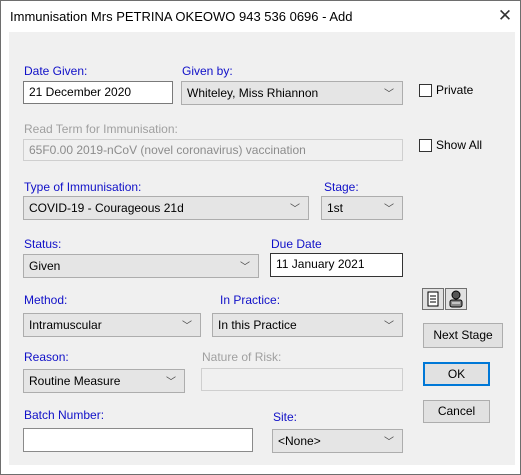 Image resolution: width=521 pixels, height=475 pixels. What do you see at coordinates (56, 71) in the screenshot?
I see `date-given-label: Date Given:` at bounding box center [56, 71].